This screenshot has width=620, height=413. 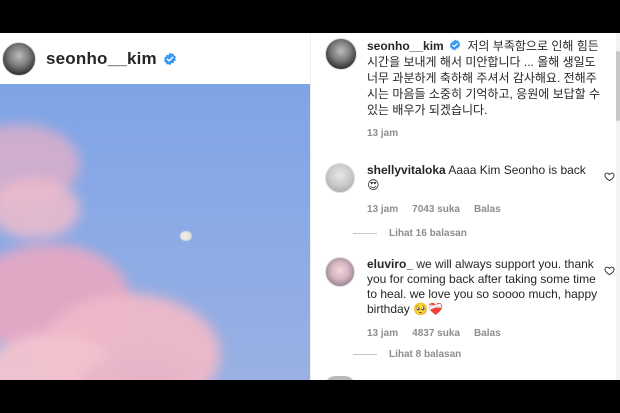 I want to click on caption-time: 13 jam, so click(x=487, y=134).